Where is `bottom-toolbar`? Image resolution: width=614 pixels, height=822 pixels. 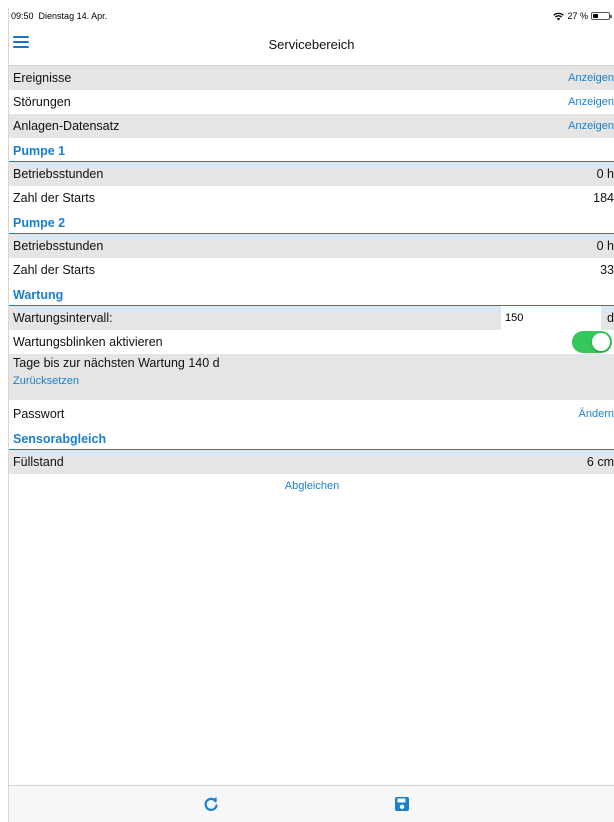 bottom-toolbar is located at coordinates (311, 803).